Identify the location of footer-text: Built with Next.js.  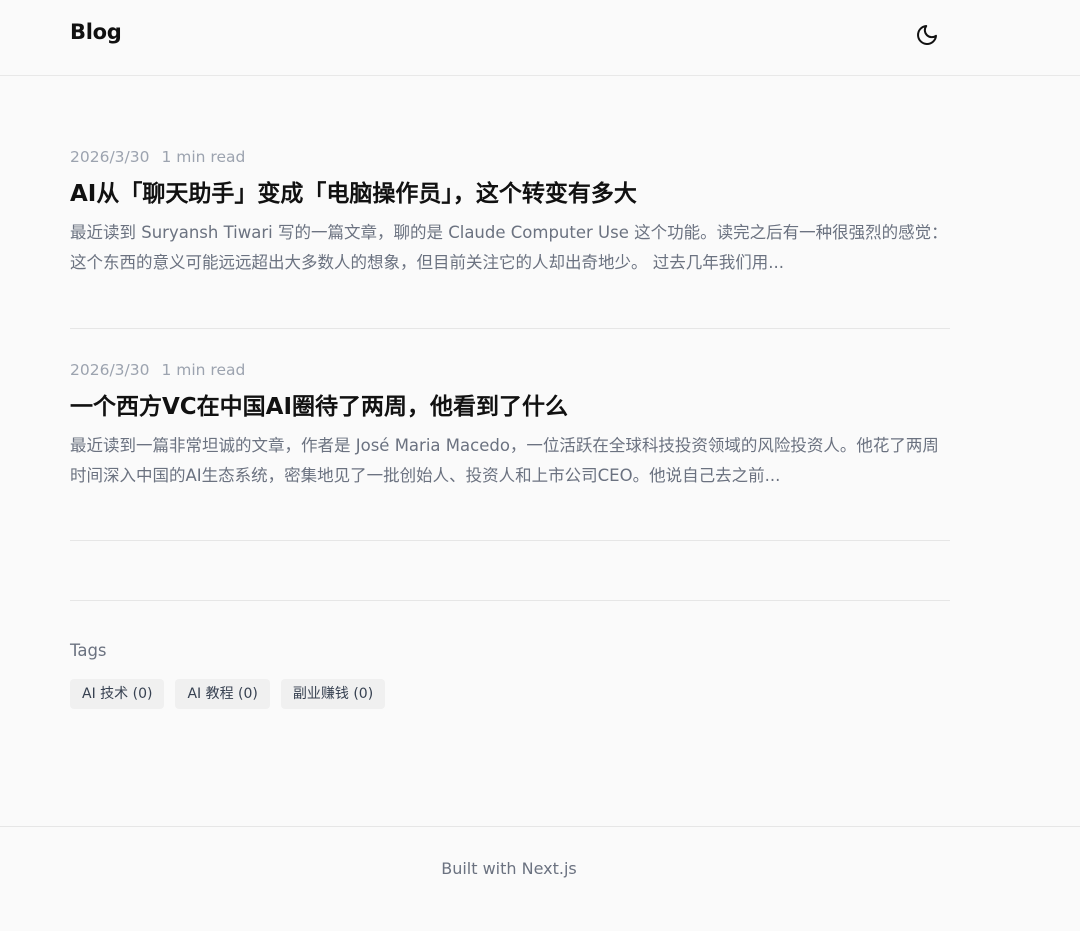
(509, 868).